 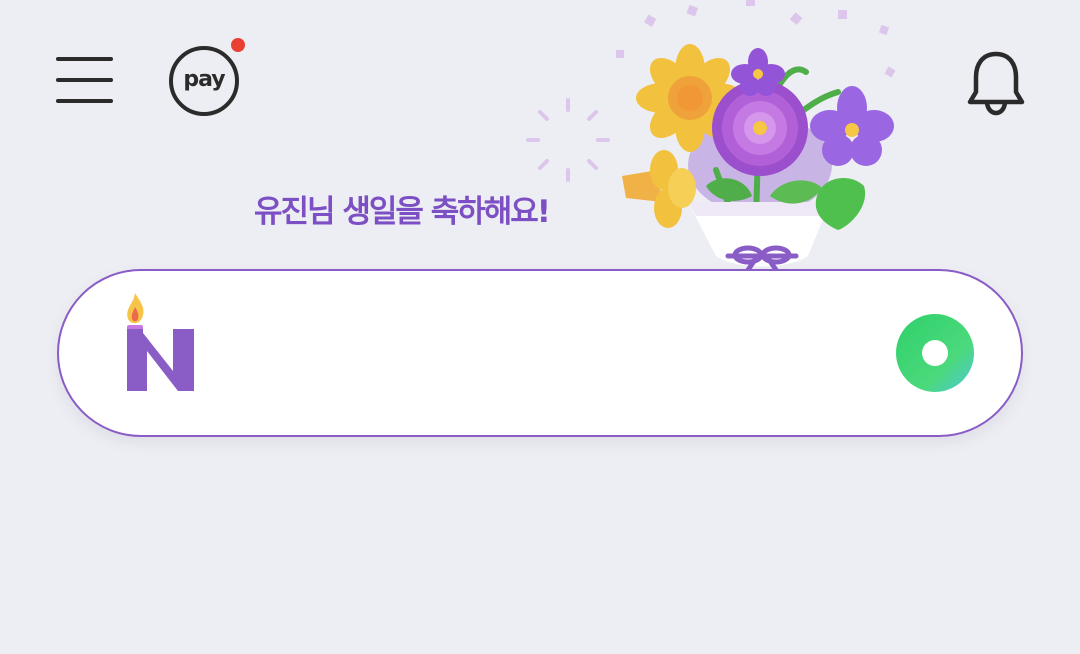 I want to click on pay-notification-dot, so click(x=238, y=45).